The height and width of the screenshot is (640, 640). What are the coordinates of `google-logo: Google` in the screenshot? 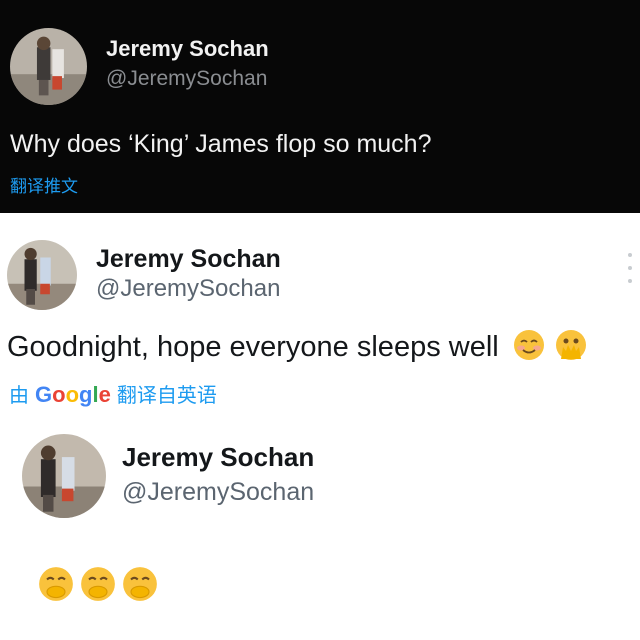 It's located at (73, 394).